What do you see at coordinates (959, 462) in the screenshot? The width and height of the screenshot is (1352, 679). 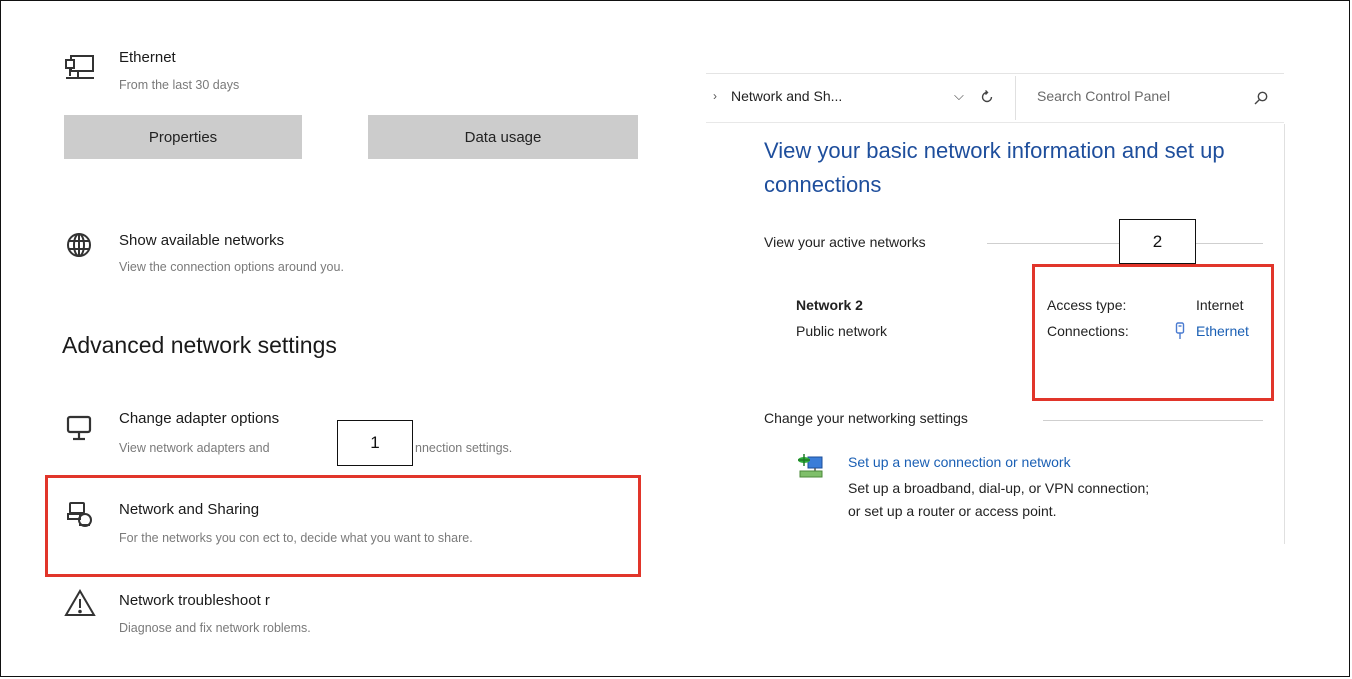 I see `setup-connection-link: Set up a new connection or network` at bounding box center [959, 462].